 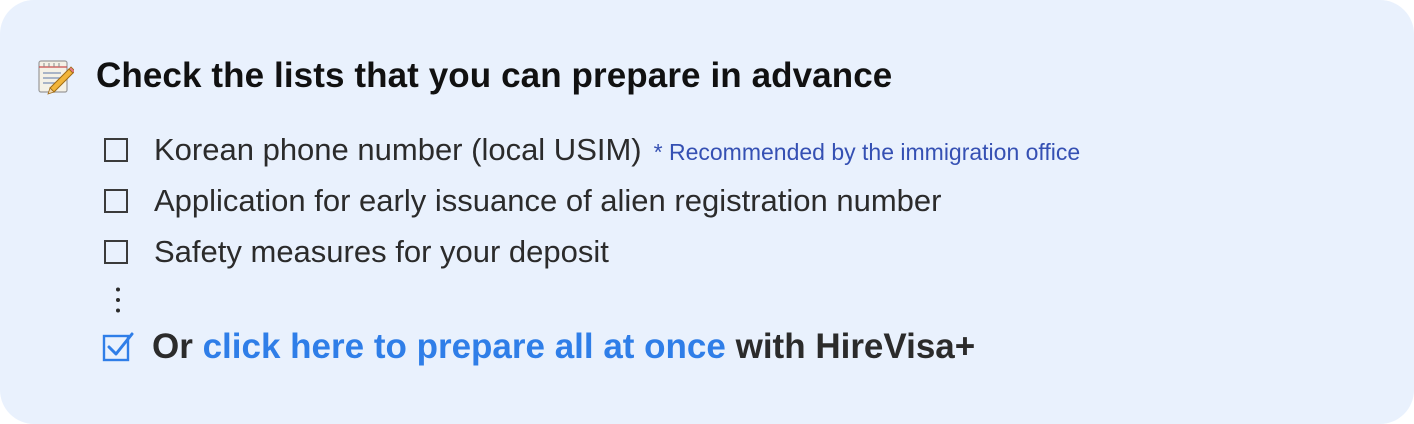 I want to click on vertical-ellipsis-icon, so click(x=118, y=300).